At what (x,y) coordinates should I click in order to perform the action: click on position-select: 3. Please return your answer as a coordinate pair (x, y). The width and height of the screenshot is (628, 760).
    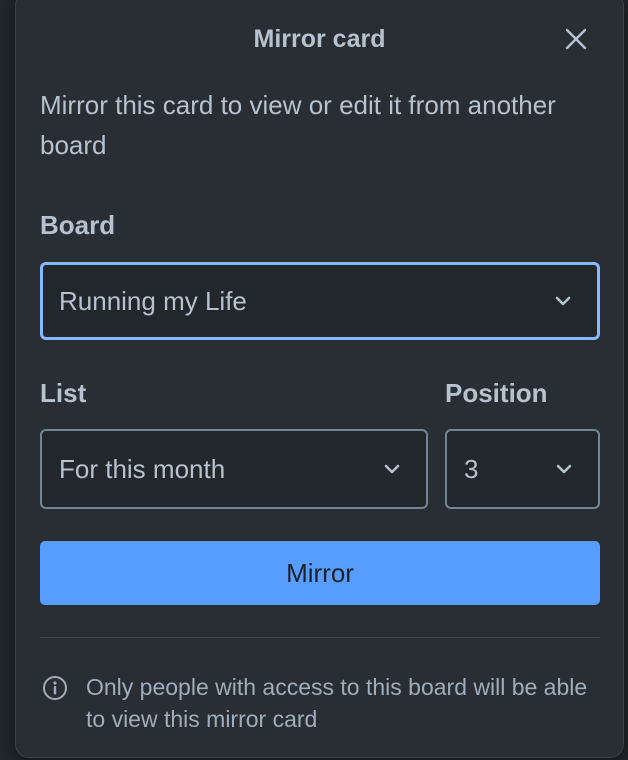
    Looking at the image, I should click on (522, 469).